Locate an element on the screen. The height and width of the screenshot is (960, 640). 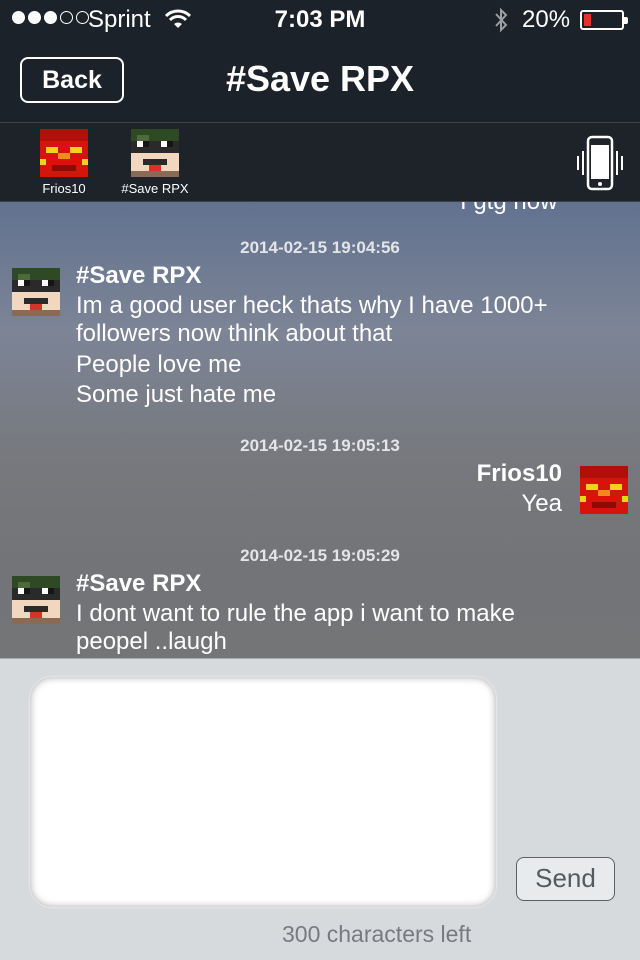
message-text: Yea is located at coordinates (542, 503).